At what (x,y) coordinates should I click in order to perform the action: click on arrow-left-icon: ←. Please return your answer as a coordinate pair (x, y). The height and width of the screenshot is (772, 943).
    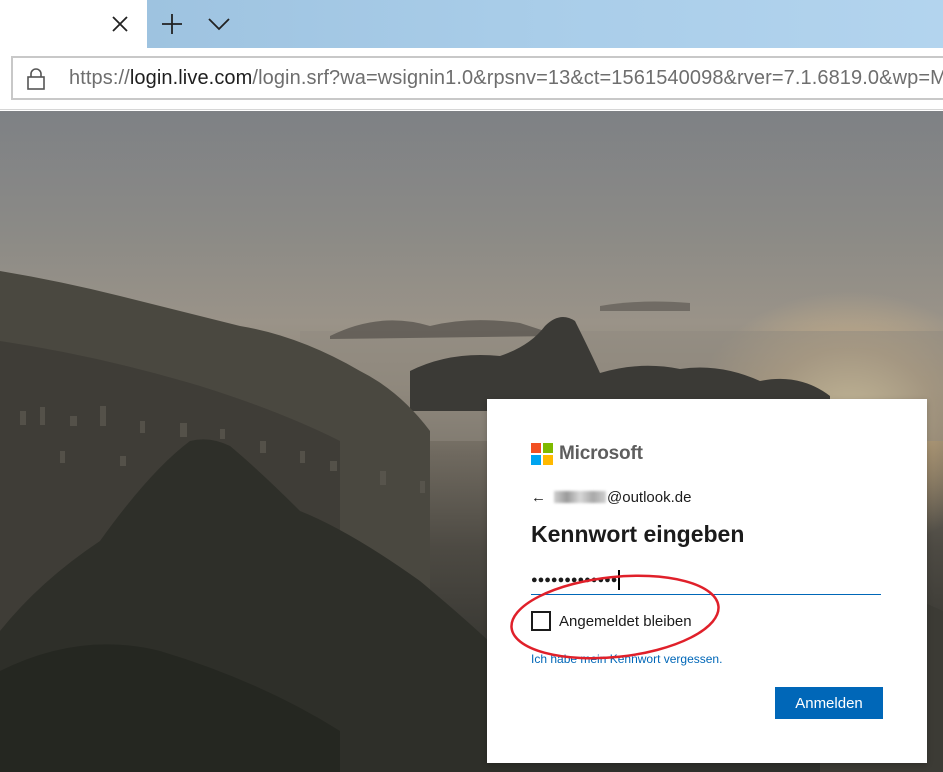
    Looking at the image, I should click on (538, 497).